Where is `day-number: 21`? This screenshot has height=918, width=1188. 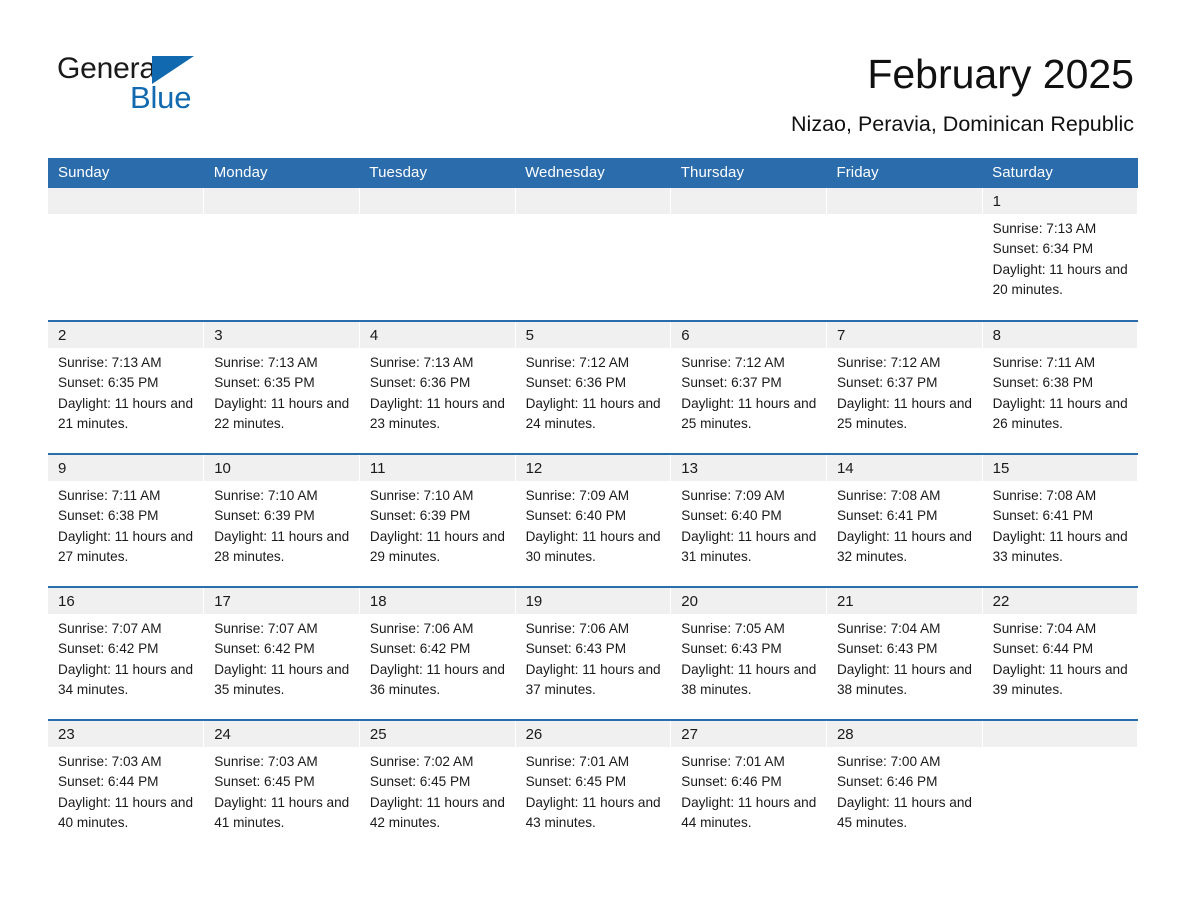 day-number: 21 is located at coordinates (904, 601).